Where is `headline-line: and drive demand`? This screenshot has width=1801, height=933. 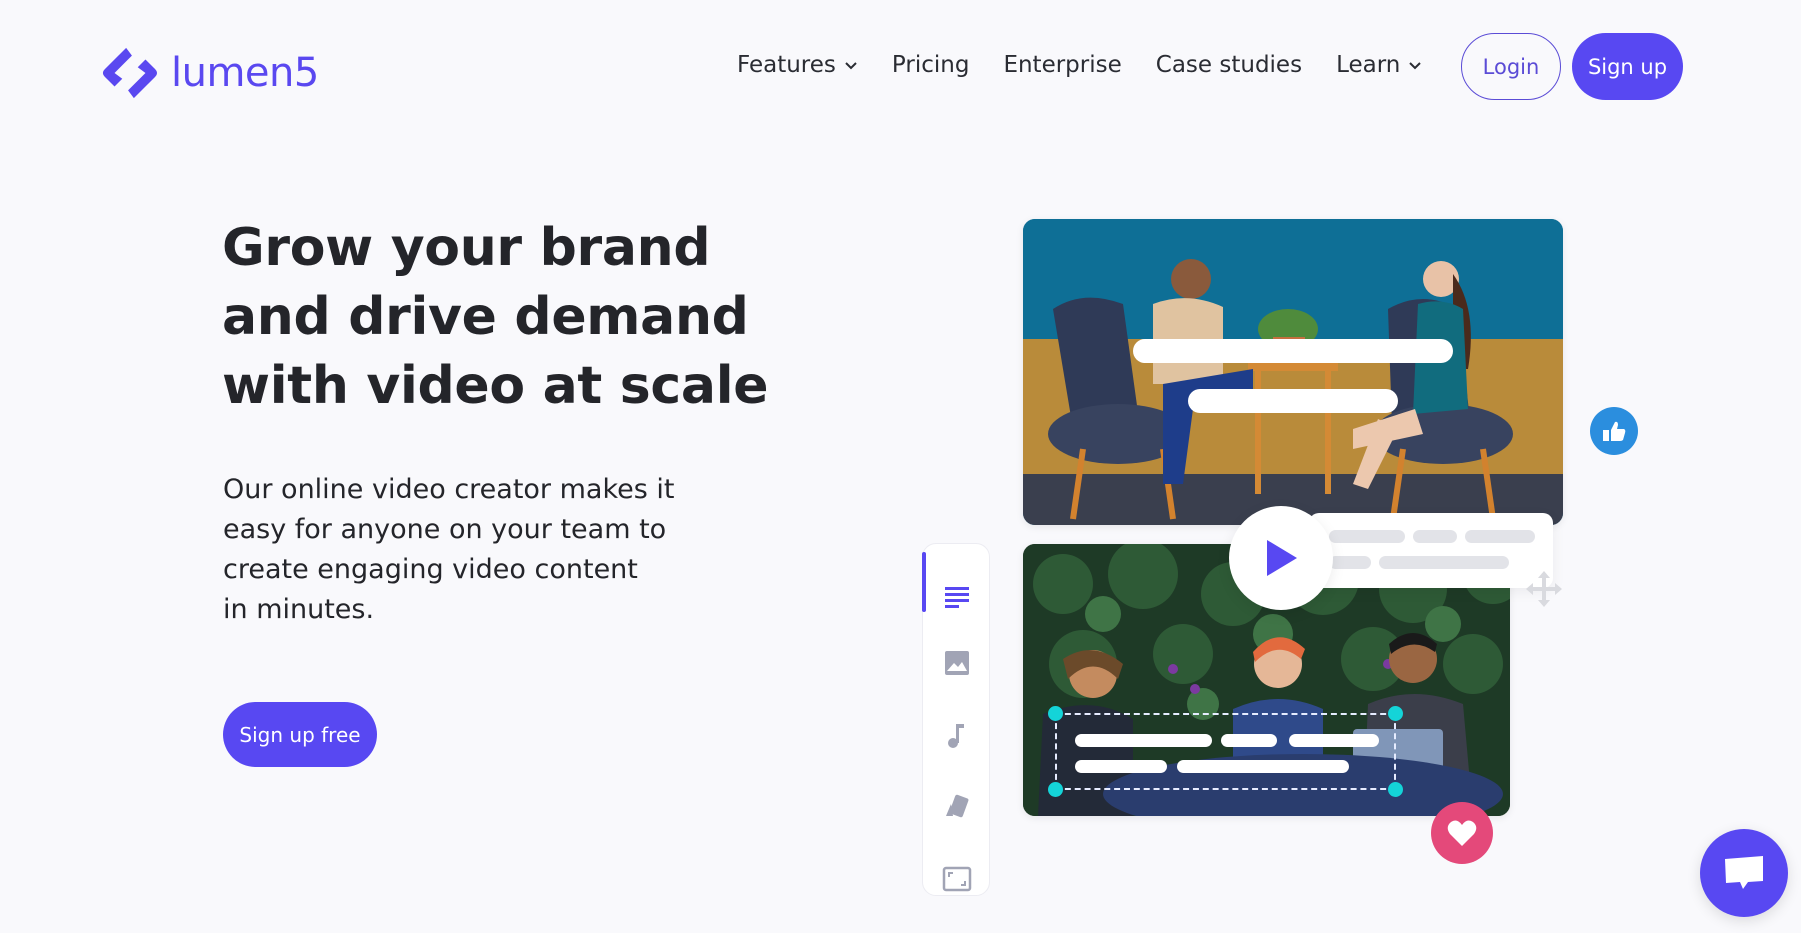 headline-line: and drive demand is located at coordinates (485, 317).